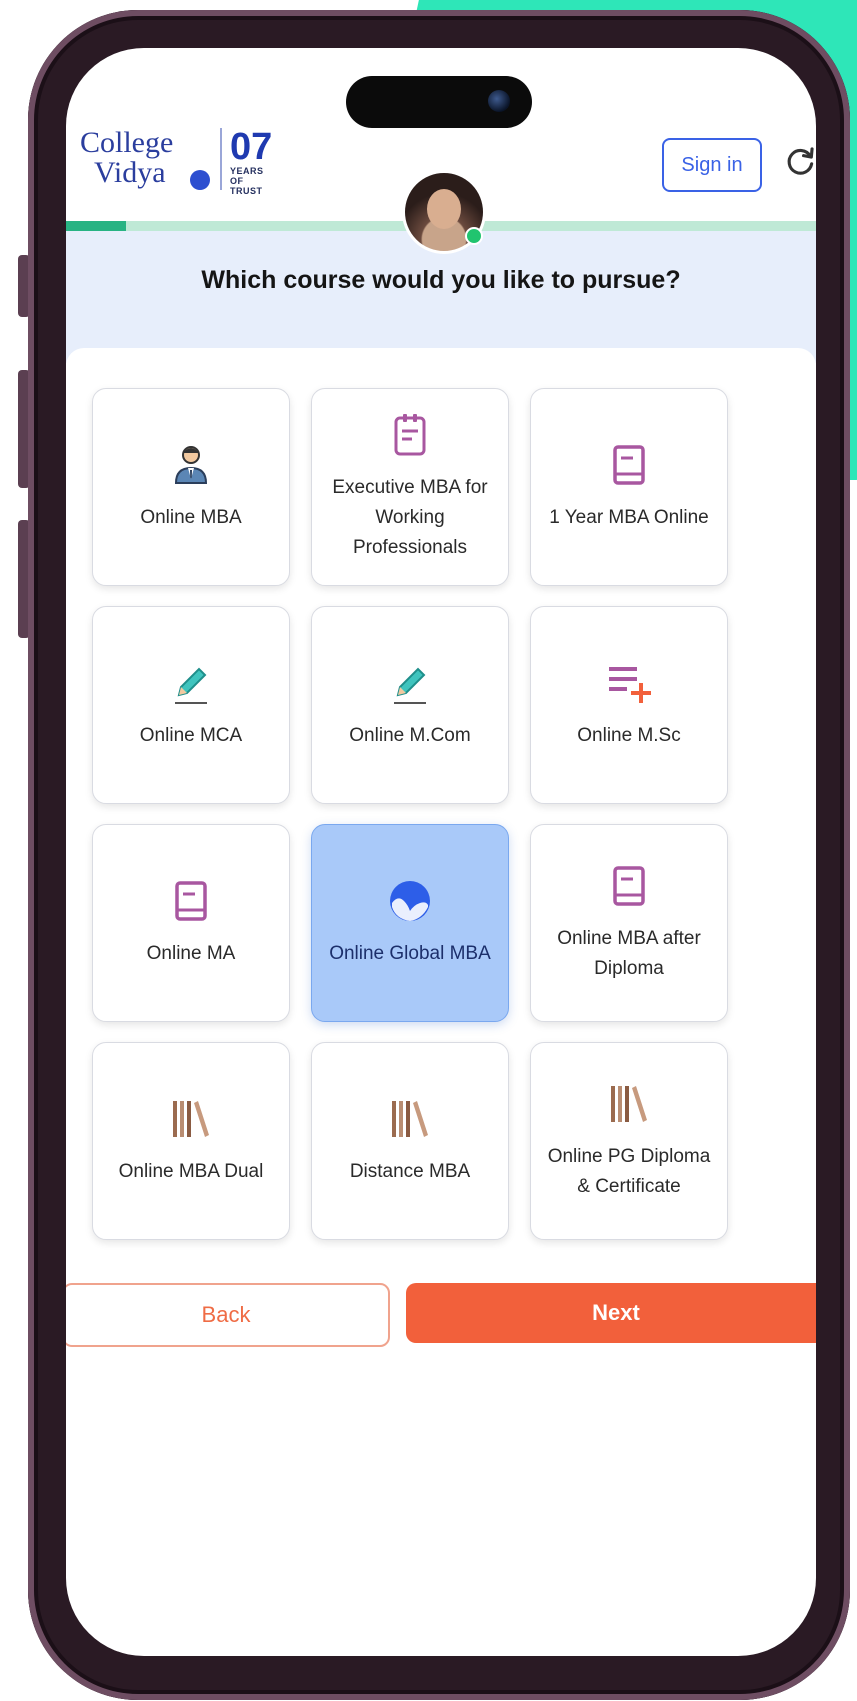  I want to click on course-card: Online MBA after Diploma, so click(629, 923).